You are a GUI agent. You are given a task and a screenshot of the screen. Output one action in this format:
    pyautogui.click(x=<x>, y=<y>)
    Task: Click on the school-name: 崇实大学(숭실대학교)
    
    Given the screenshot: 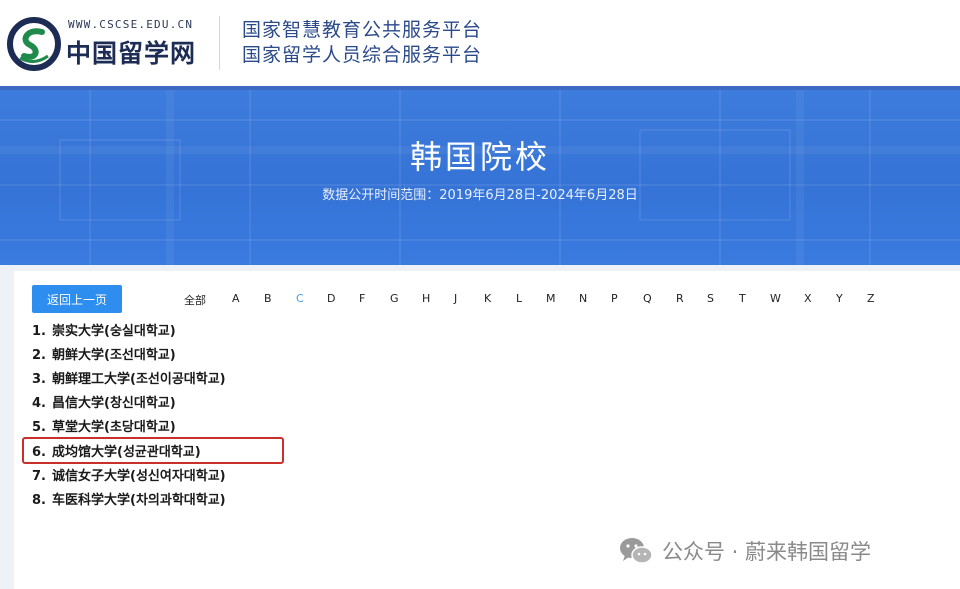 What is the action you would take?
    pyautogui.click(x=114, y=331)
    